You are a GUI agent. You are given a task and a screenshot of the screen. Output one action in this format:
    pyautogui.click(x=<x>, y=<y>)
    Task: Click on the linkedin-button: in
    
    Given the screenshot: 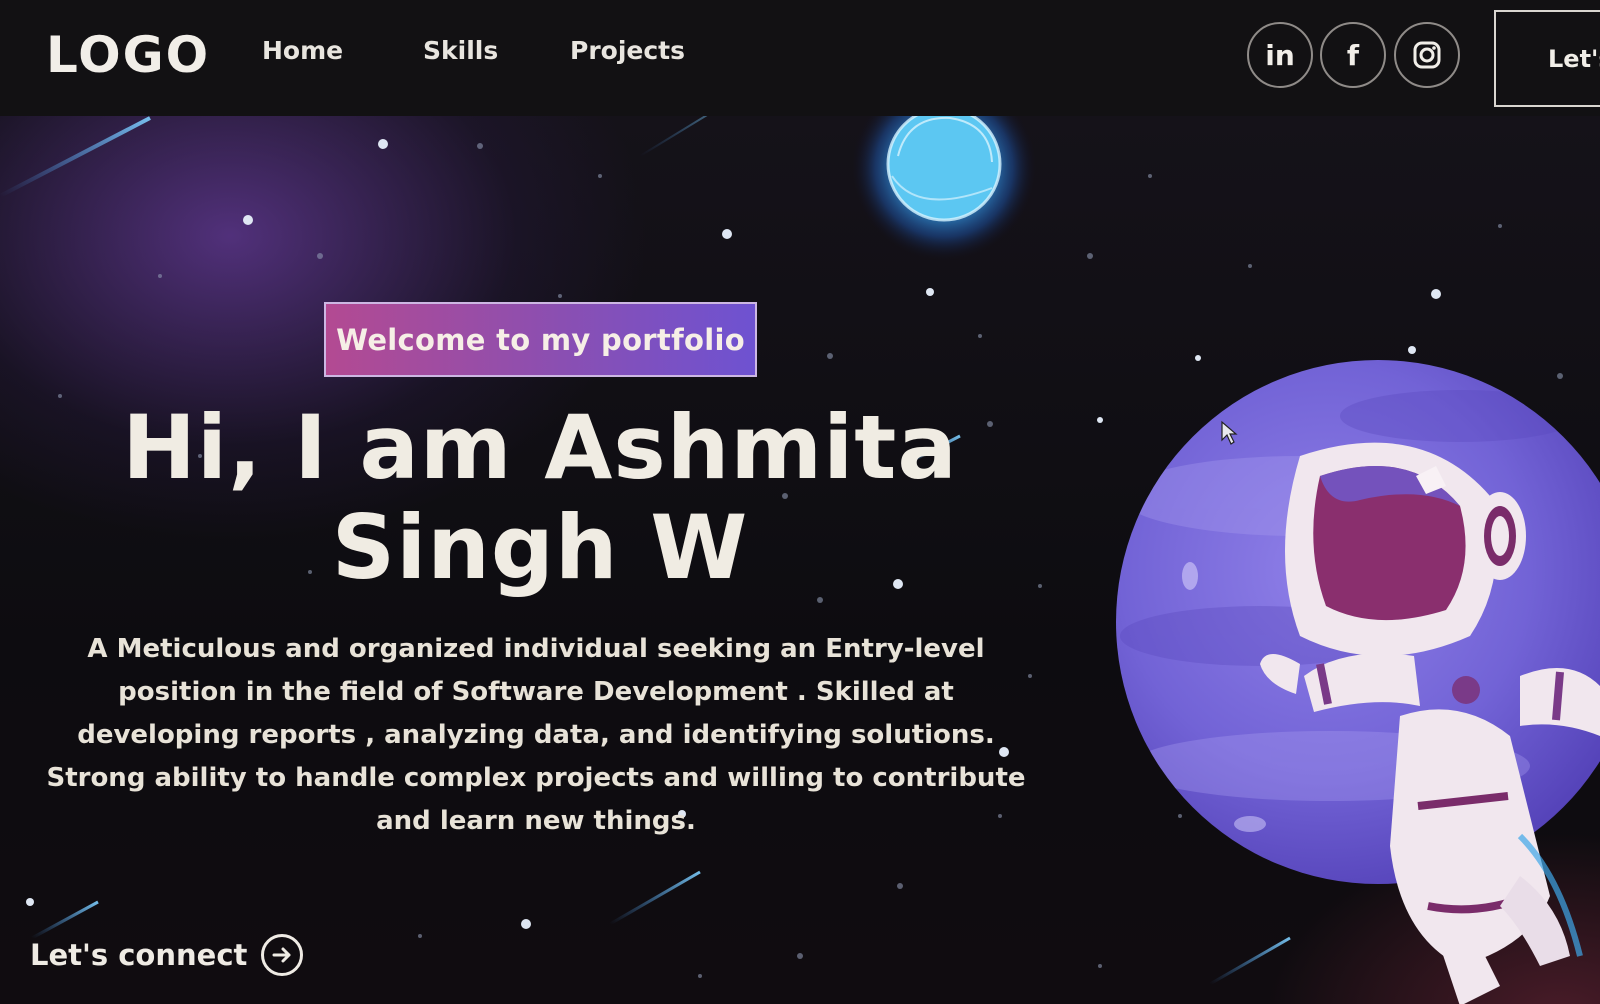 What is the action you would take?
    pyautogui.click(x=1280, y=55)
    